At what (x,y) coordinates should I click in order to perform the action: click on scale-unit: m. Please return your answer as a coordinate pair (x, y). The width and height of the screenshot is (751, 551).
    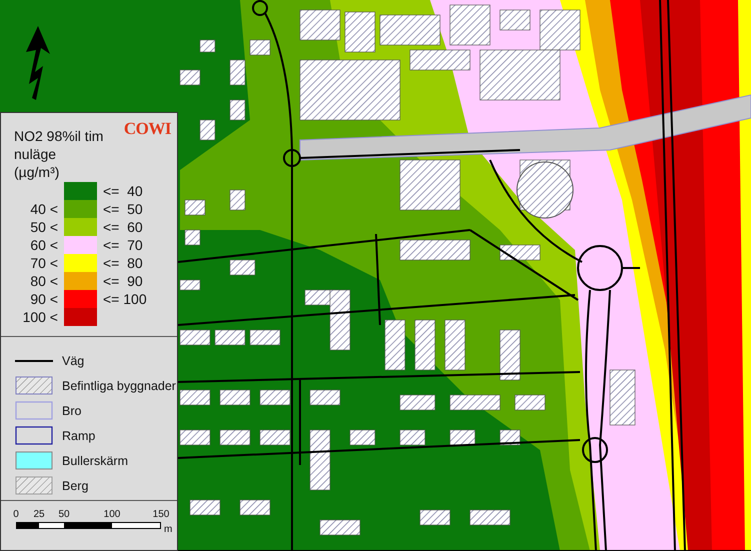
    Looking at the image, I should click on (168, 529).